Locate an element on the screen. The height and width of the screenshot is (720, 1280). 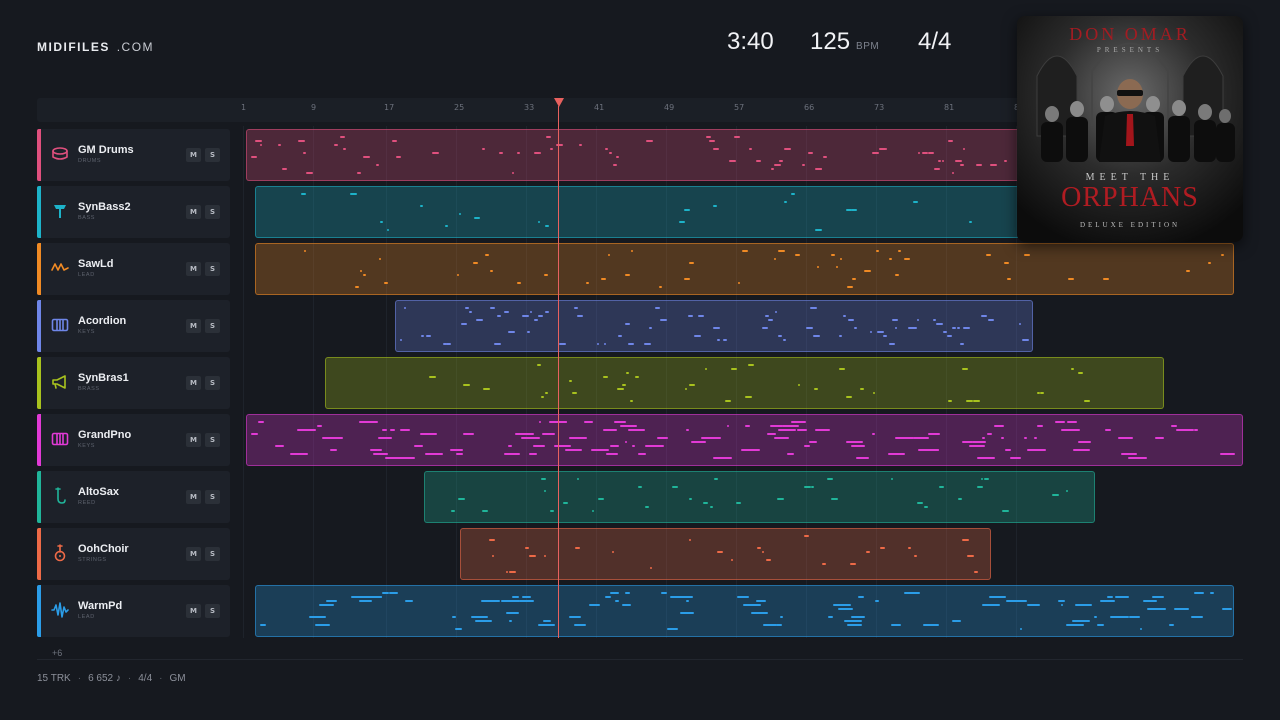
more-tracks-link: +6 is located at coordinates (57, 653).